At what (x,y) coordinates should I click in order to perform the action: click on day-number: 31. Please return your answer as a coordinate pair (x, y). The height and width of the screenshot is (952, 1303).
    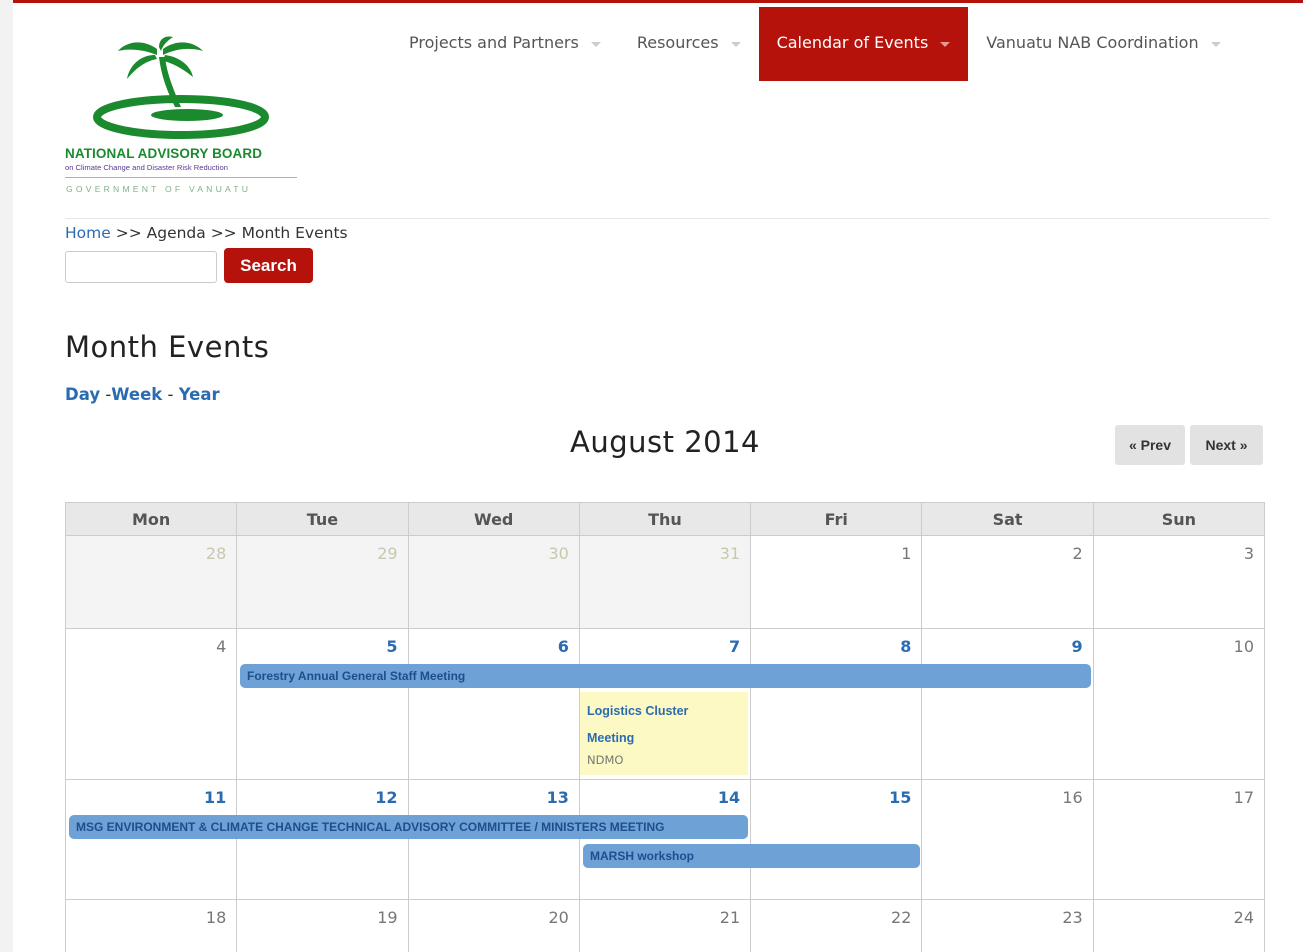
    Looking at the image, I should click on (730, 553).